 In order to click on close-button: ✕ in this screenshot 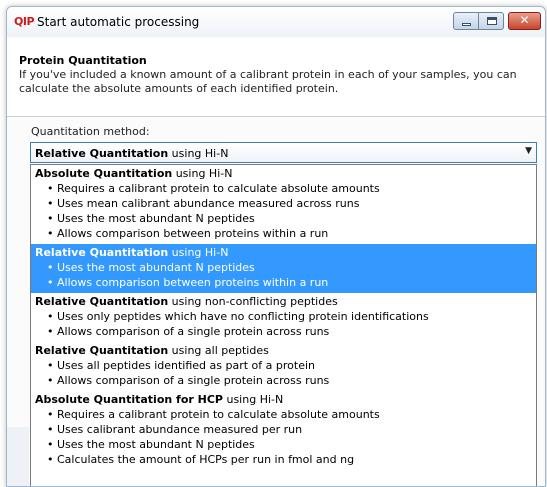, I will do `click(524, 21)`.